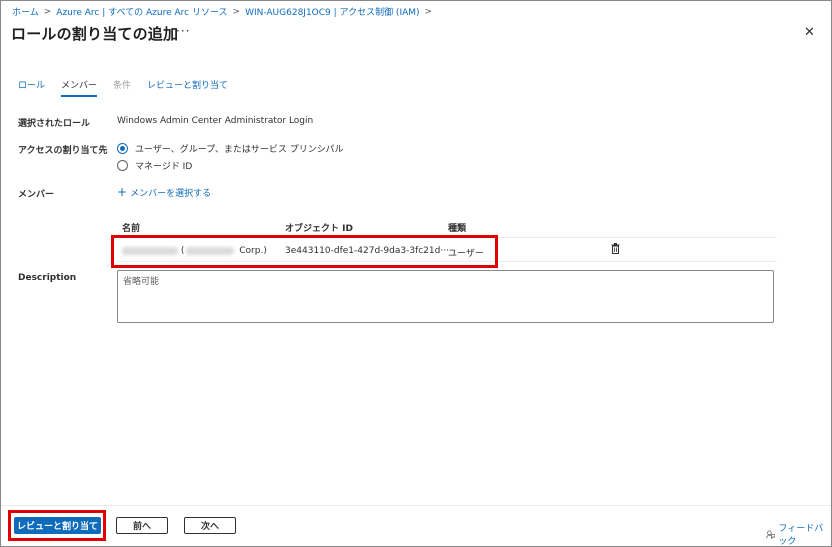 The width and height of the screenshot is (832, 547). Describe the element at coordinates (63, 151) in the screenshot. I see `assign-access-label: アクセスの割り当て先` at that location.